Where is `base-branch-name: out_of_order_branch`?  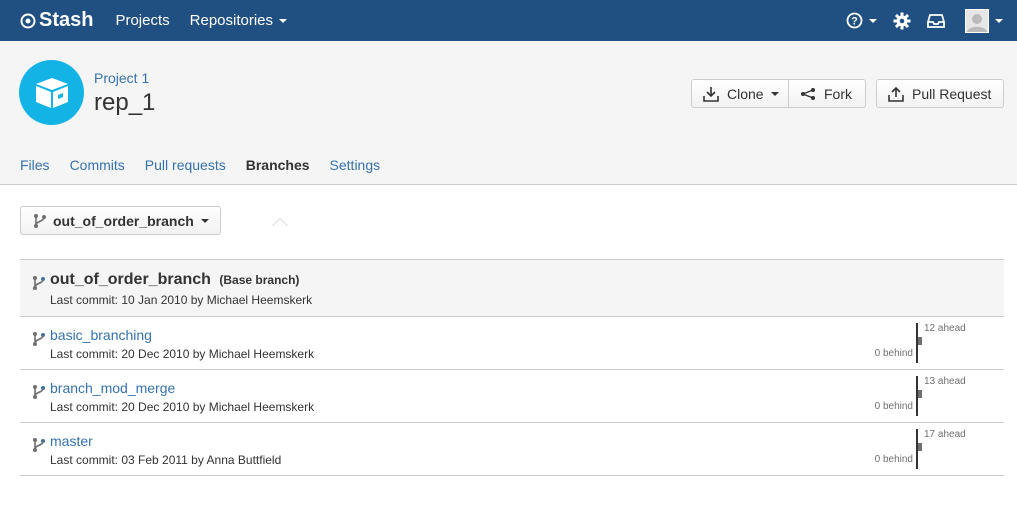 base-branch-name: out_of_order_branch is located at coordinates (130, 279).